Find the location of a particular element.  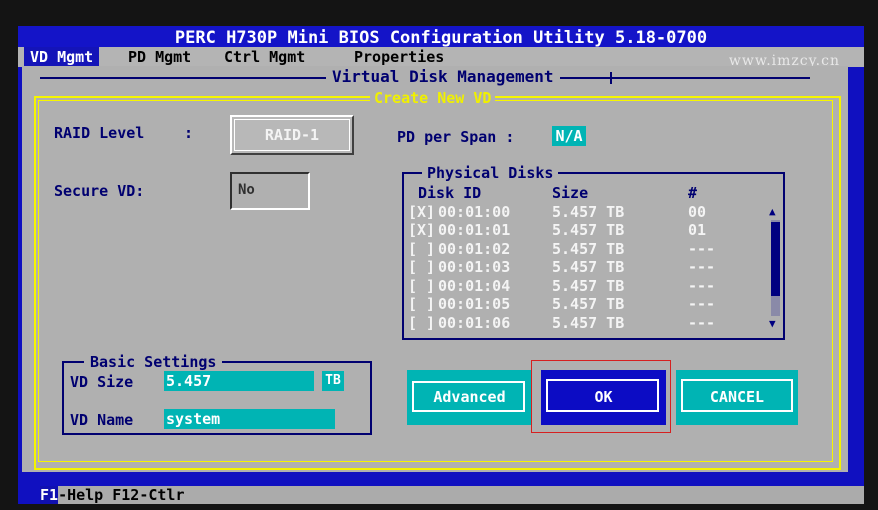

scrollbar-thumb is located at coordinates (775, 259).